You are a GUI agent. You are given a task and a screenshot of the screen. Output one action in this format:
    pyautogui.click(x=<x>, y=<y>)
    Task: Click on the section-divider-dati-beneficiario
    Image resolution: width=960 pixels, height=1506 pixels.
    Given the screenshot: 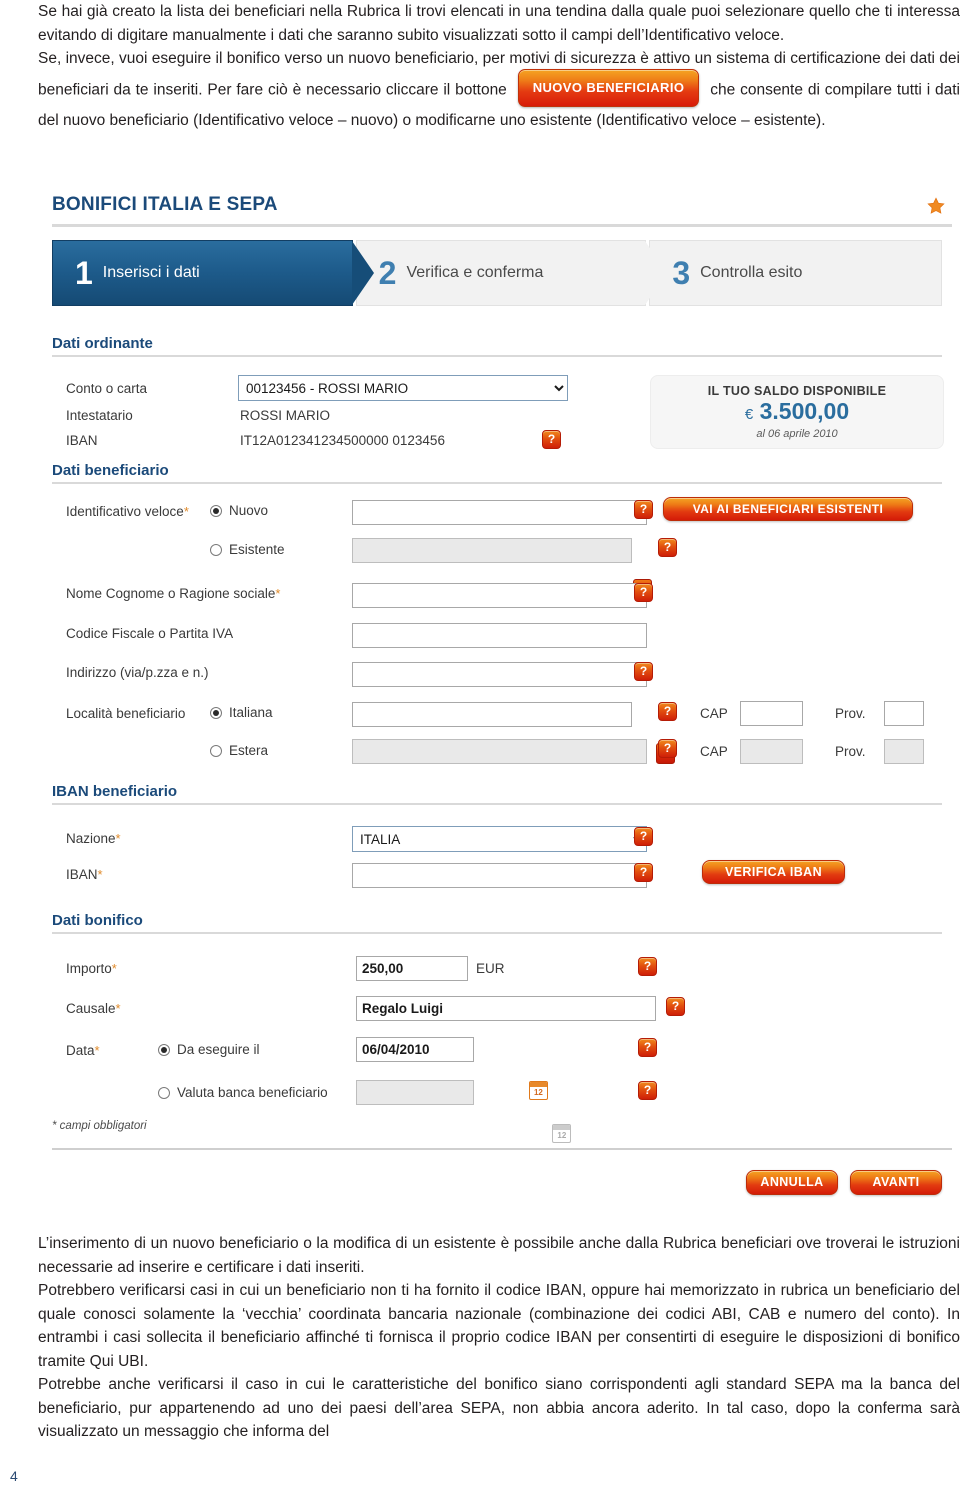 What is the action you would take?
    pyautogui.click(x=497, y=483)
    